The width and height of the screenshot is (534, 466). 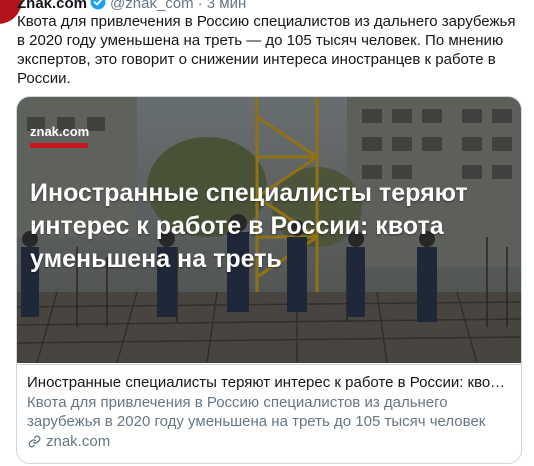 I want to click on tweet-time: · 3 мин, so click(x=222, y=6).